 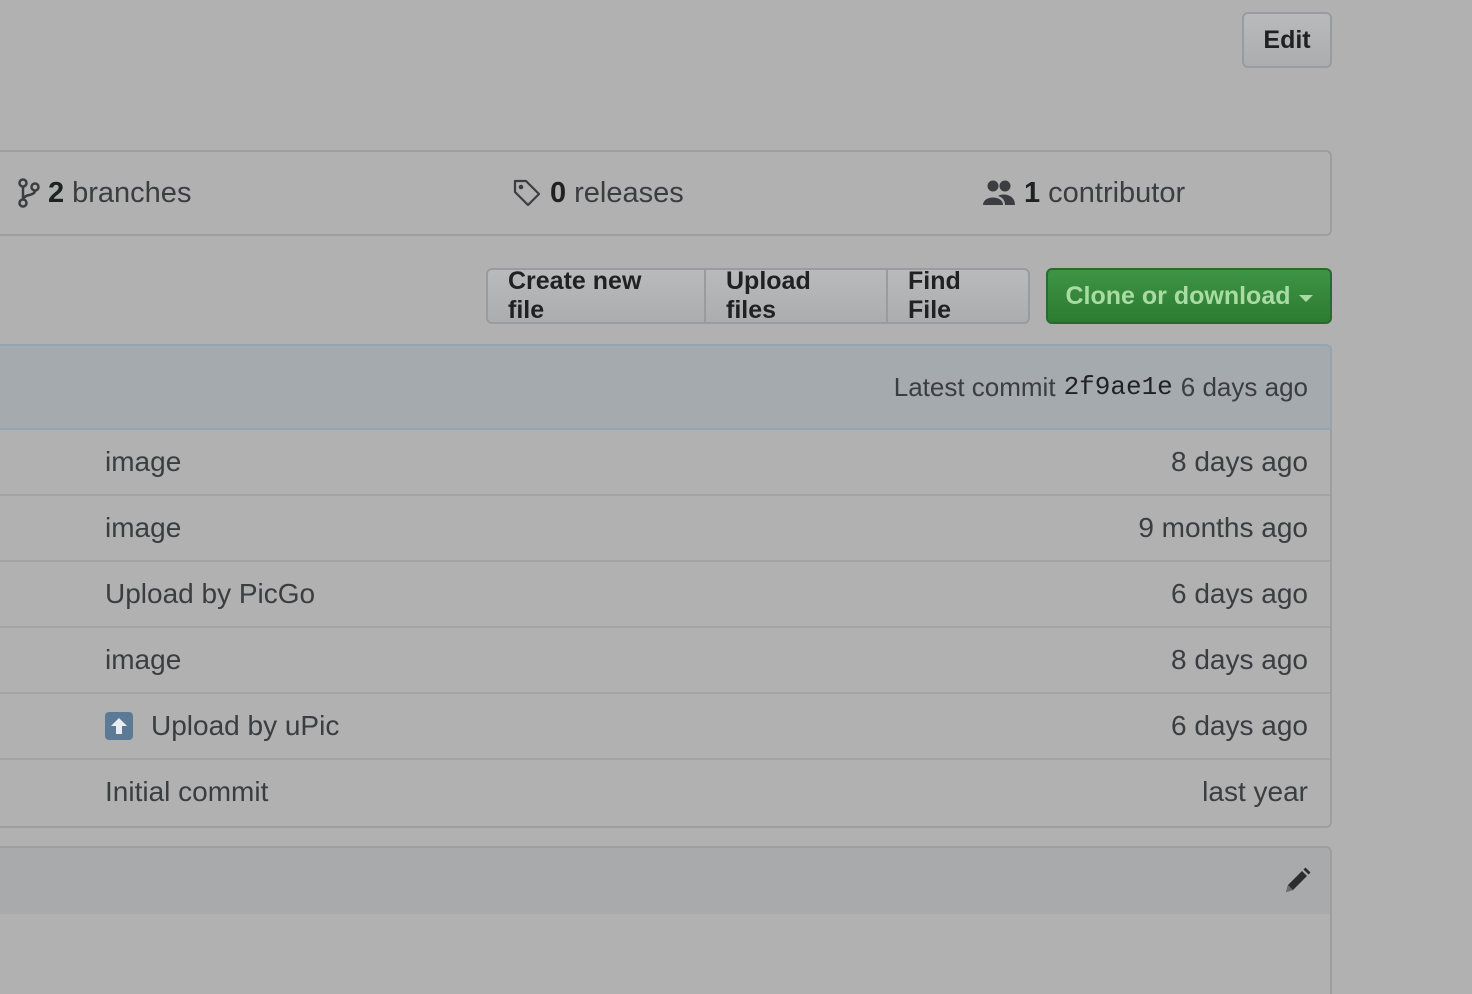 What do you see at coordinates (1255, 791) in the screenshot?
I see `commit-age: last year` at bounding box center [1255, 791].